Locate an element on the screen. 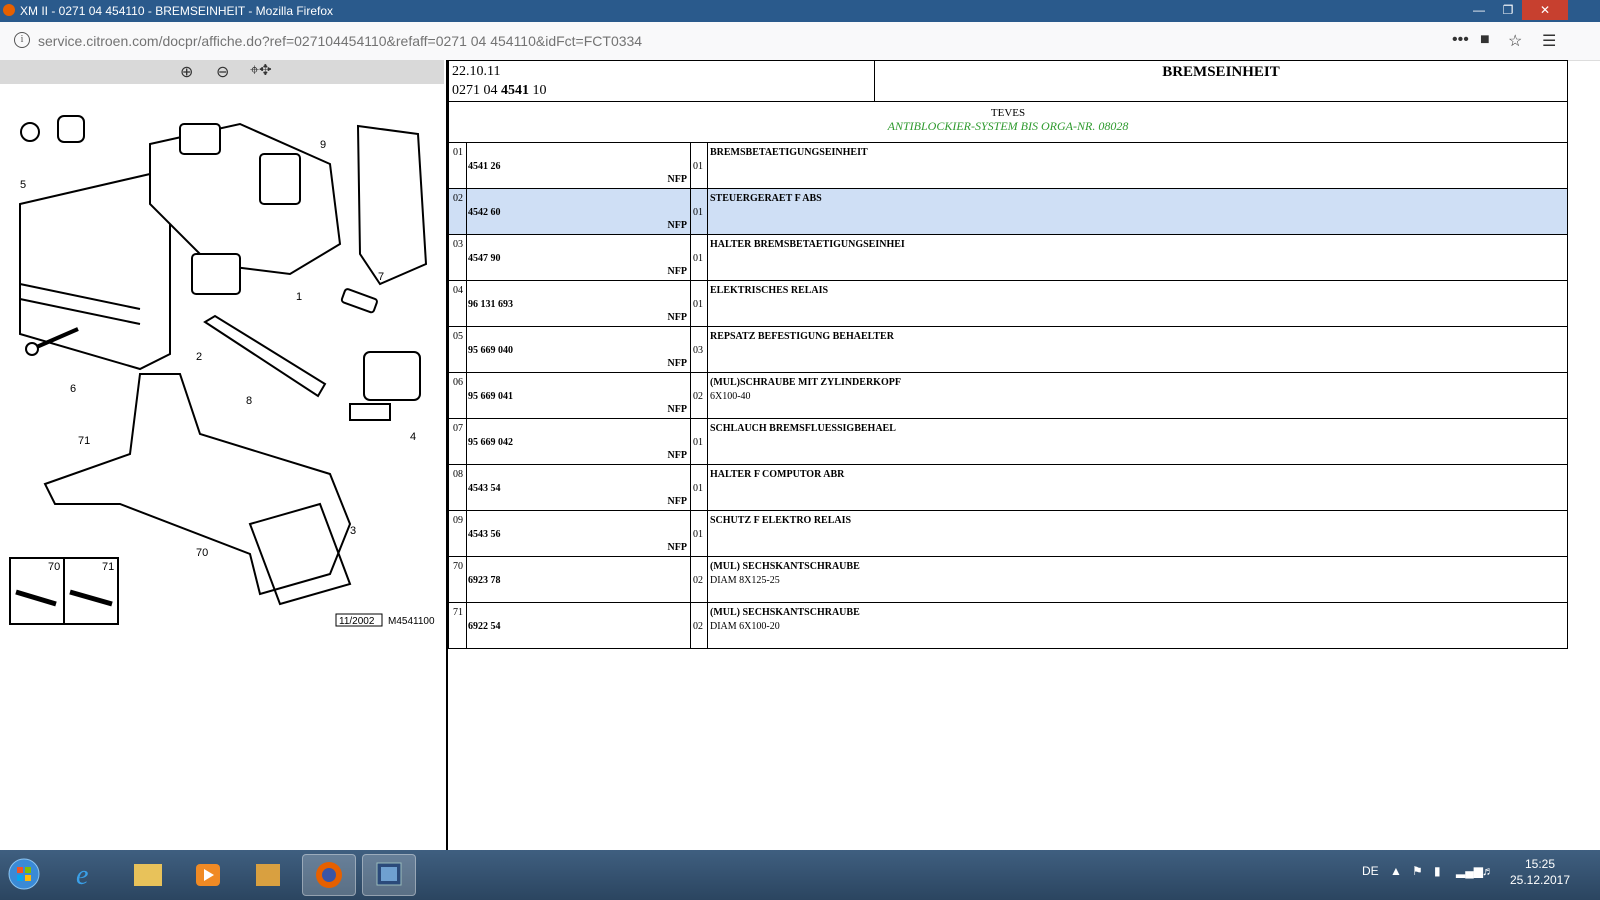 This screenshot has height=900, width=1600. table-row: 02 4542 60 NFP 01 STEUERGERAET F ABS is located at coordinates (1008, 212).